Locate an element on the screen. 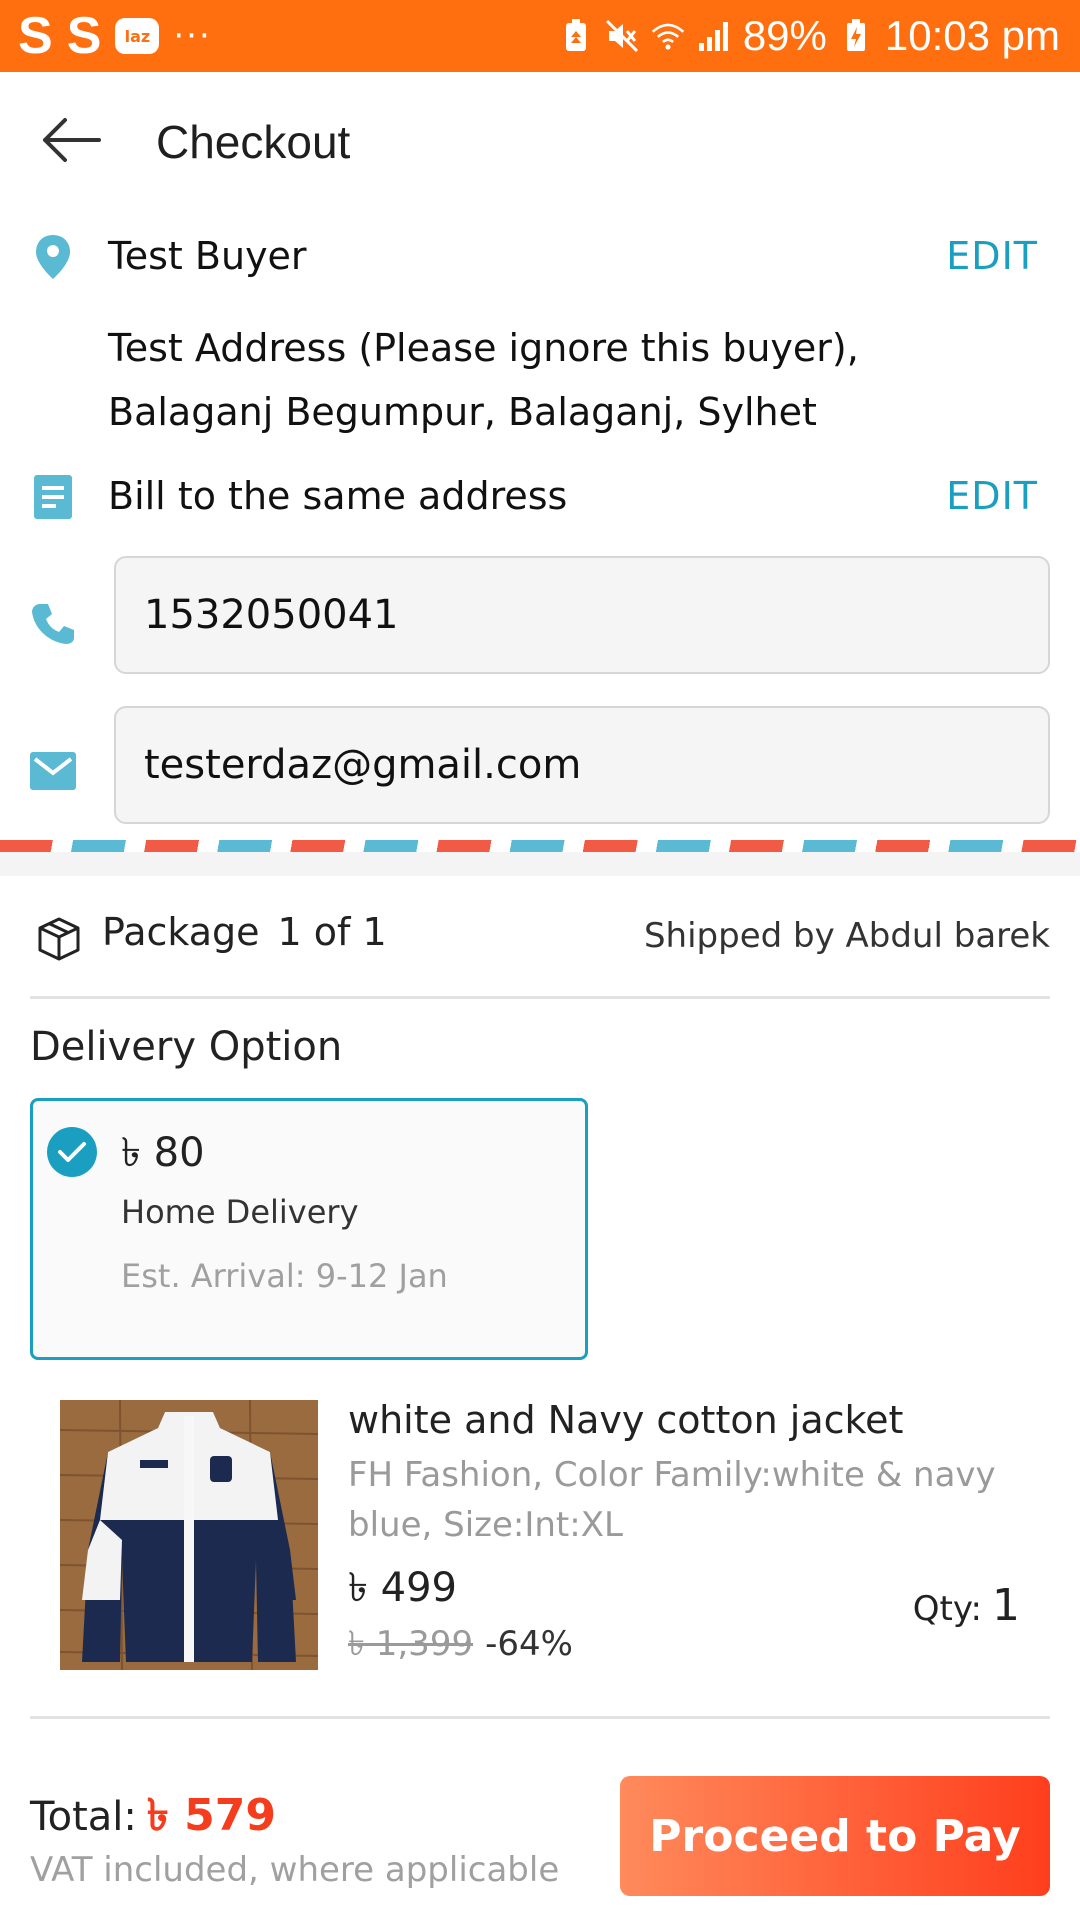 Image resolution: width=1080 pixels, height=1920 pixels. phone-icon is located at coordinates (53, 623).